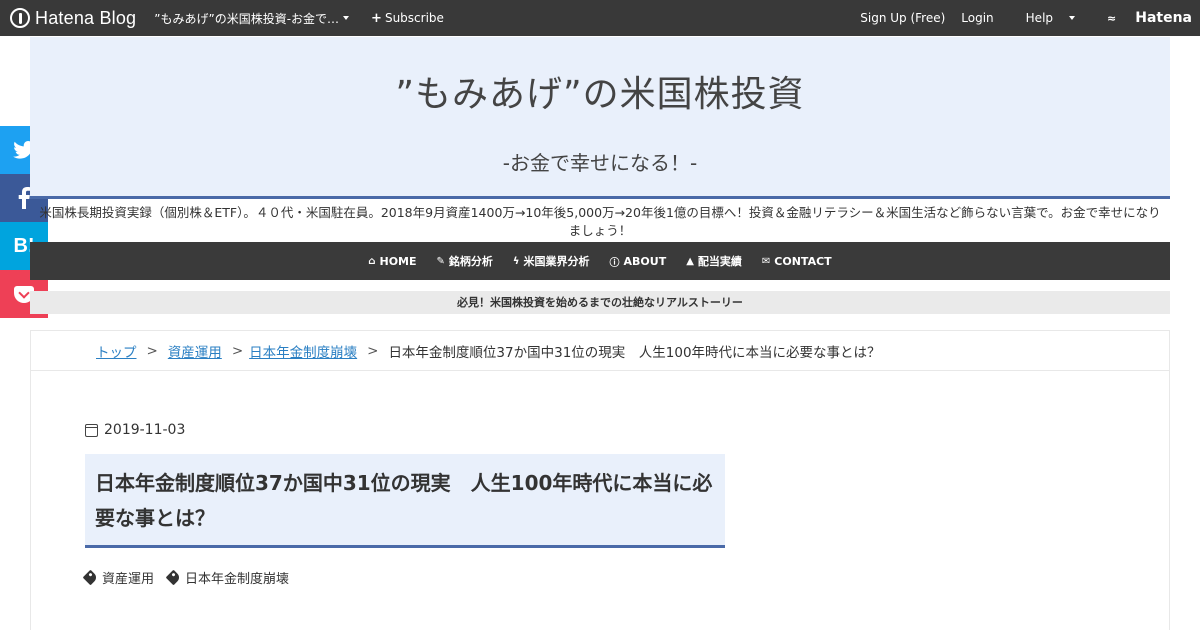 The image size is (1200, 630). I want to click on category-label: 資産運用, so click(128, 579).